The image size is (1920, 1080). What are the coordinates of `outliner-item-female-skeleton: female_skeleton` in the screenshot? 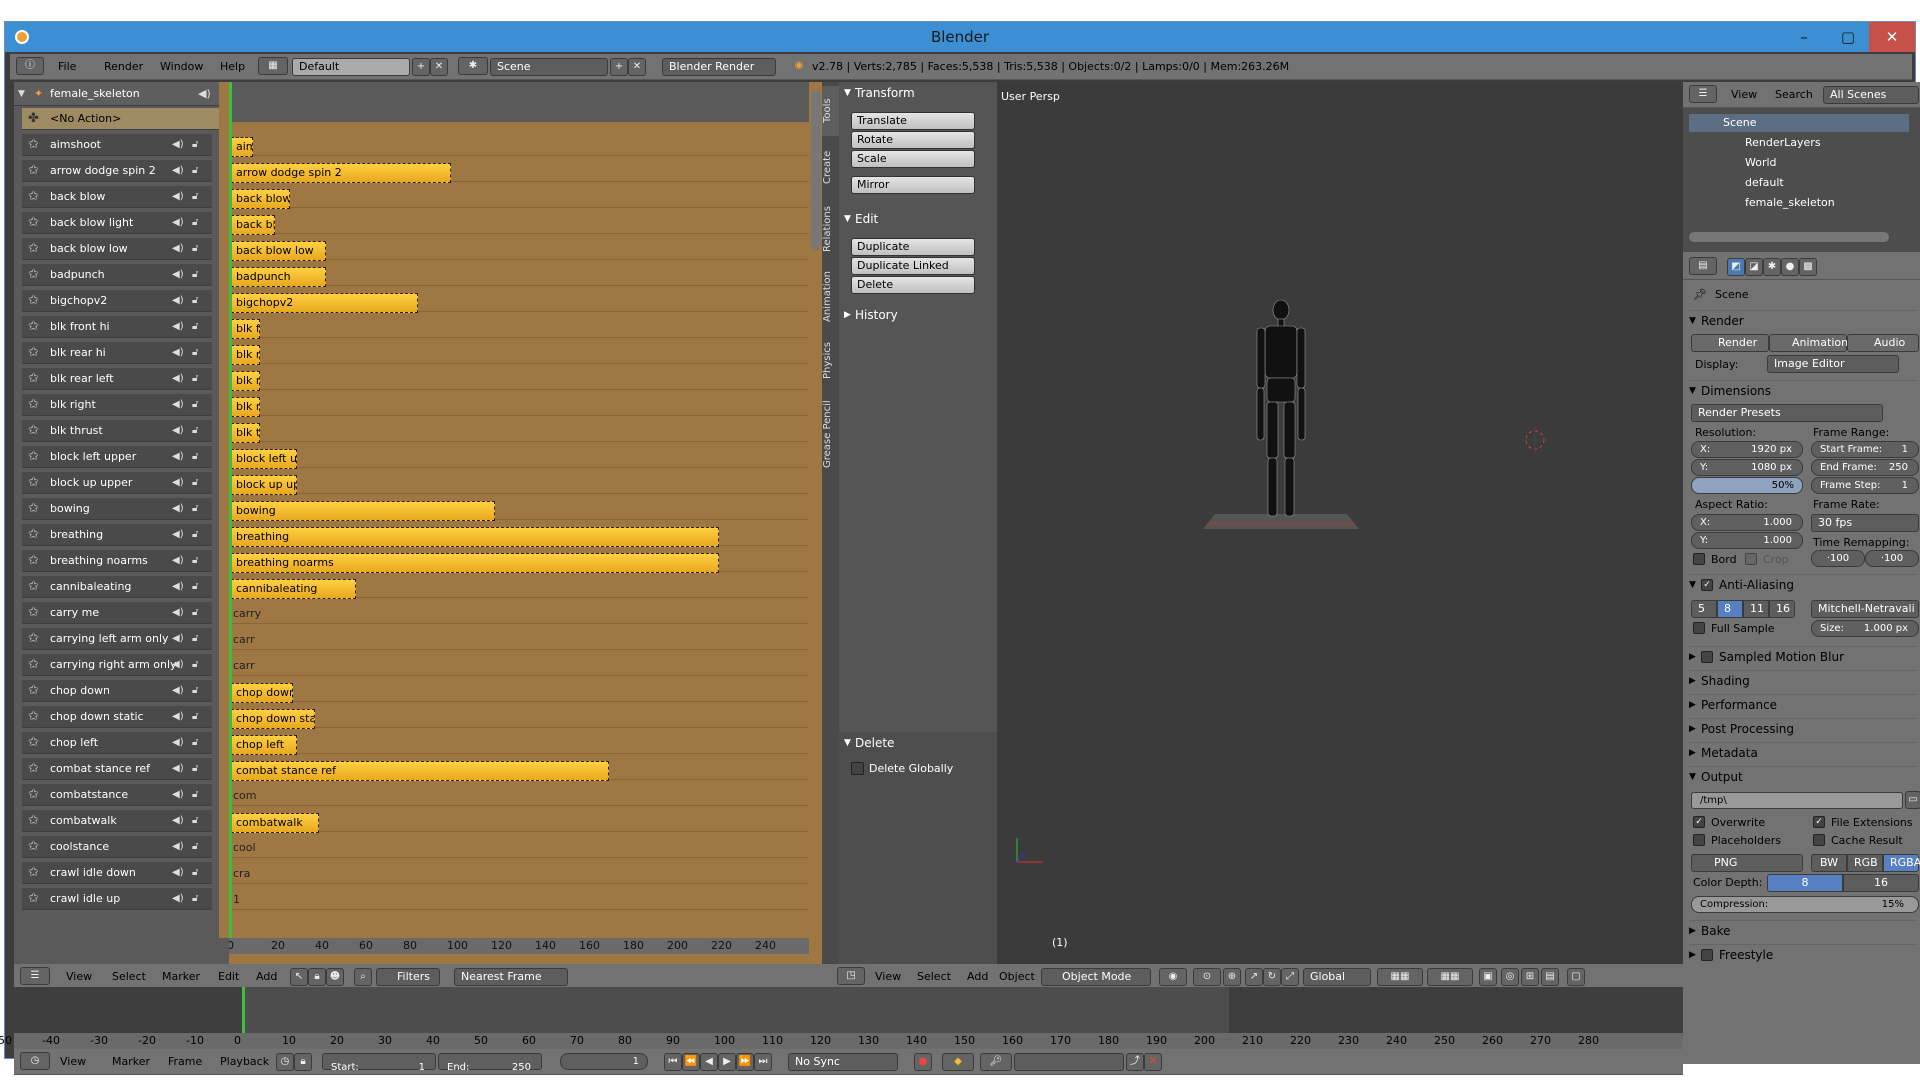 It's located at (1790, 203).